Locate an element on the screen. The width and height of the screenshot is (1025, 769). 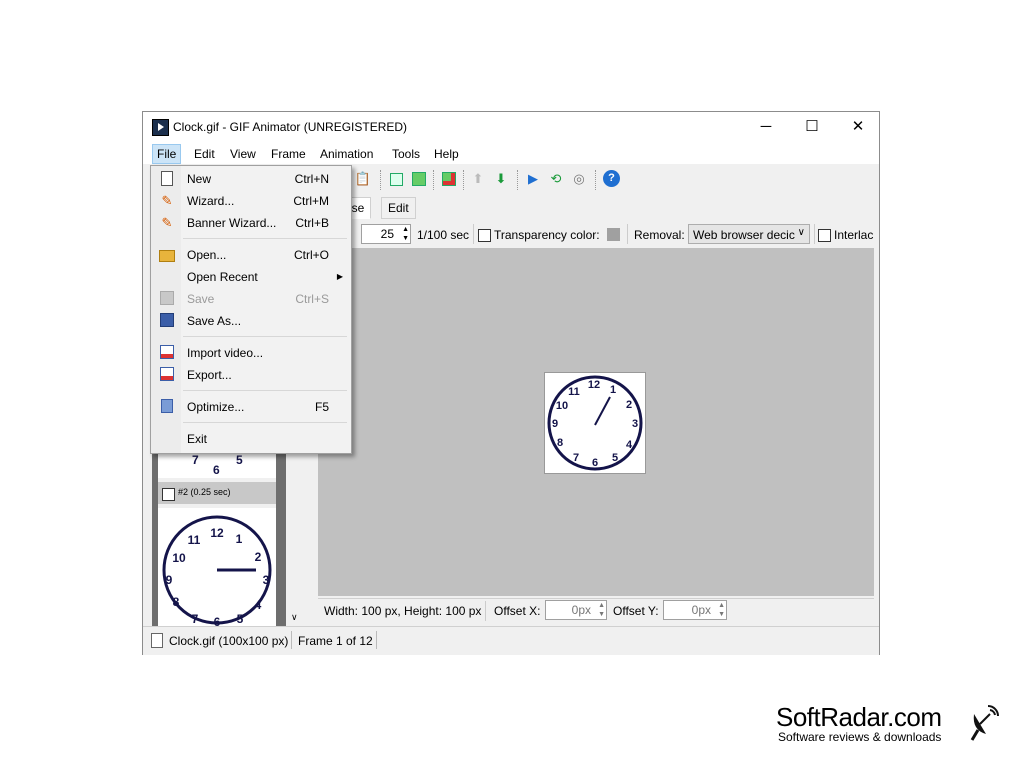
maximize-button: ☐ is located at coordinates (812, 127).